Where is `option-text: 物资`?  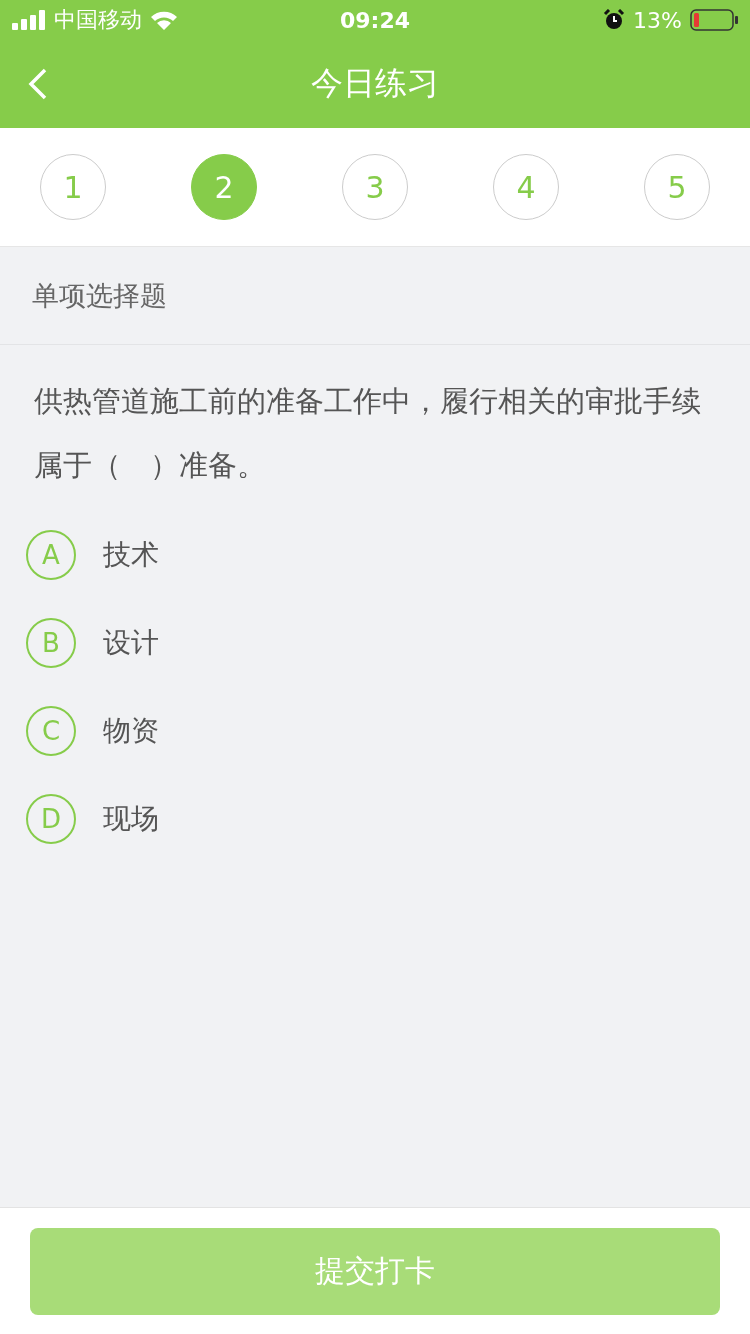
option-text: 物资 is located at coordinates (131, 731).